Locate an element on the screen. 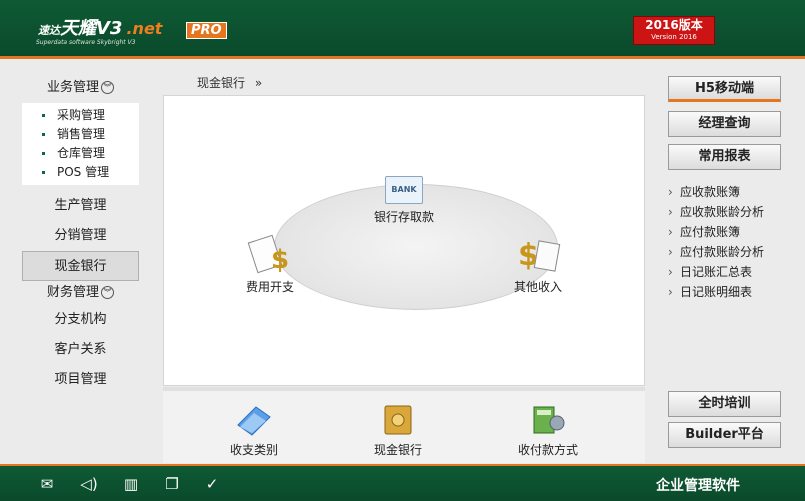  bank-deposit-withdraw: BANK 银行存取款 is located at coordinates (404, 200).